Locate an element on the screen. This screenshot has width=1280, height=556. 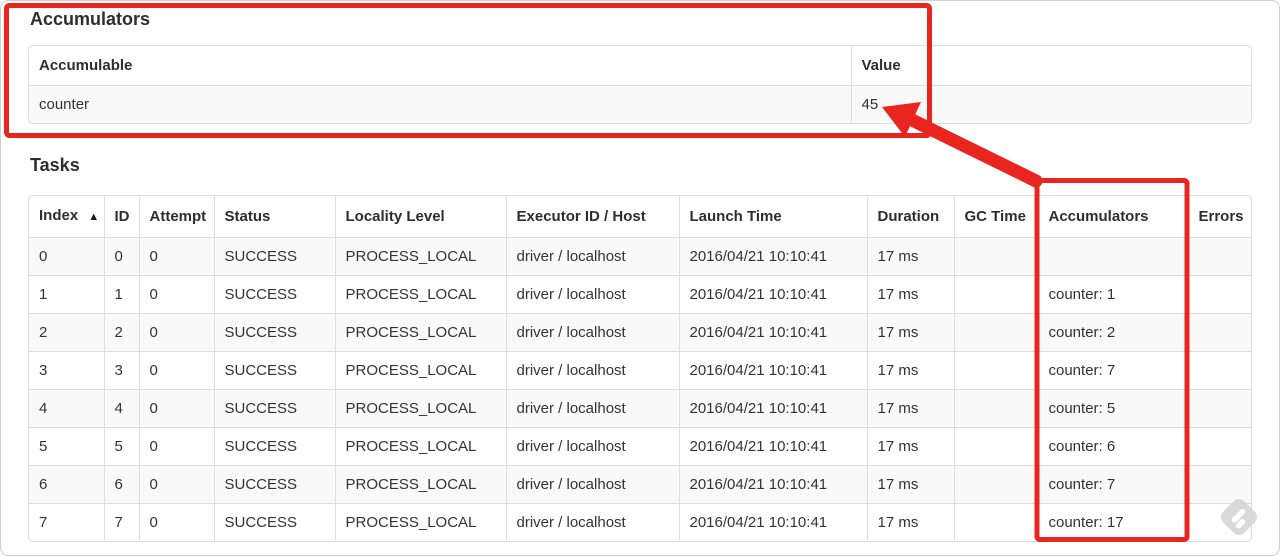
accumulators-table-container: Accumulable Value counter 45 is located at coordinates (640, 84).